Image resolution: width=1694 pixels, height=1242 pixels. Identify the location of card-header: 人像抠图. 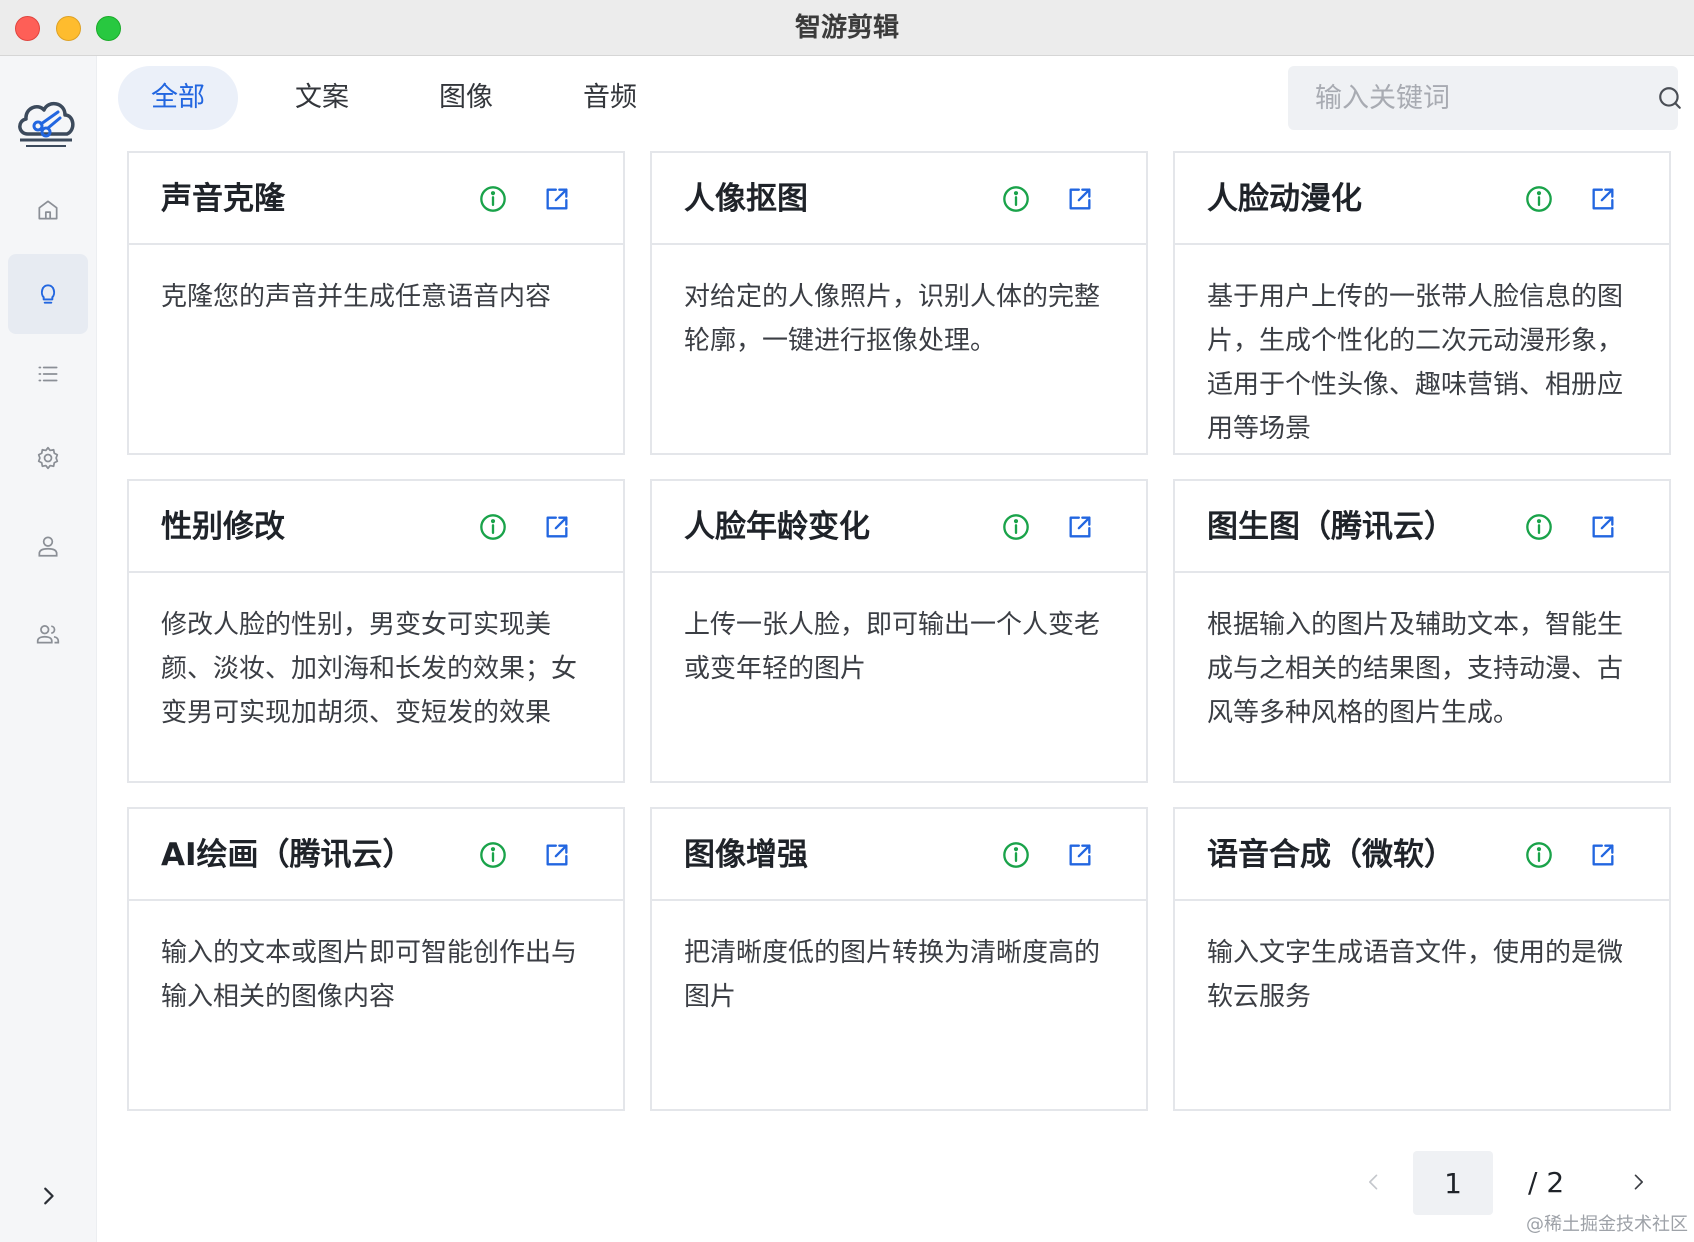
(899, 199).